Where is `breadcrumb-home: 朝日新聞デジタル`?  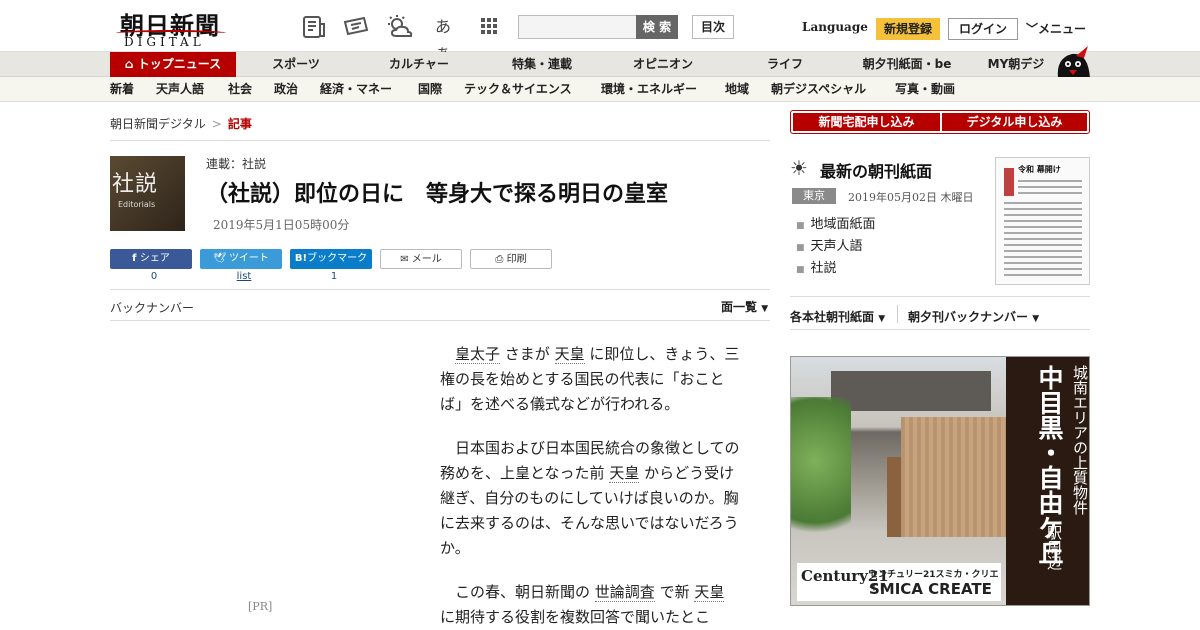
breadcrumb-home: 朝日新聞デジタル is located at coordinates (158, 124).